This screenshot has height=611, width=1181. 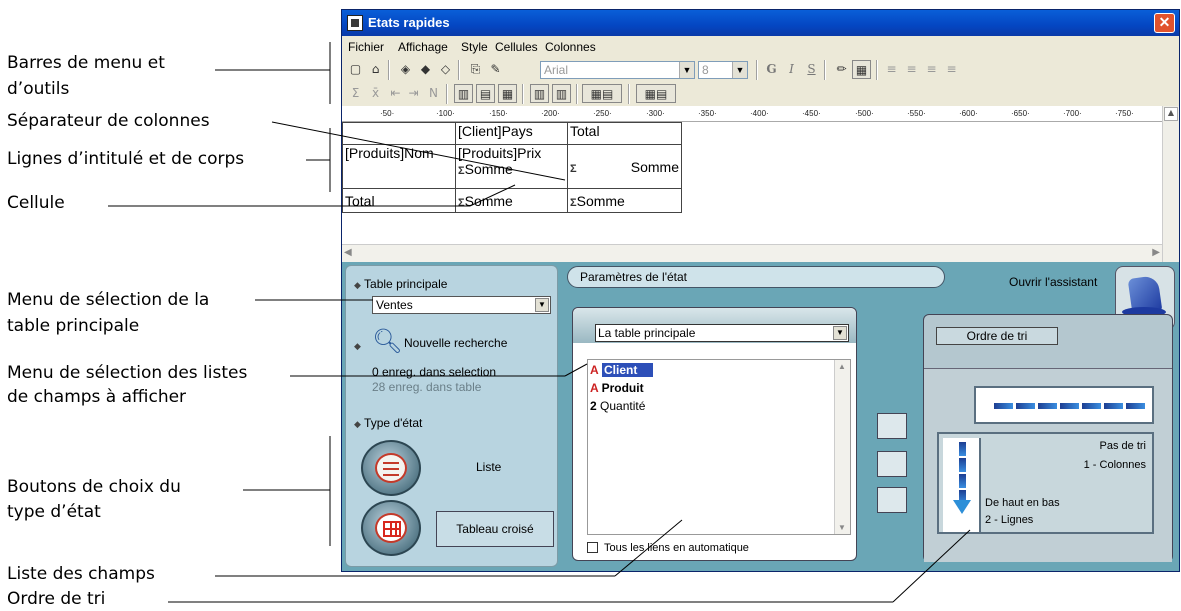 What do you see at coordinates (516, 47) in the screenshot?
I see `menu-cells: Cellules` at bounding box center [516, 47].